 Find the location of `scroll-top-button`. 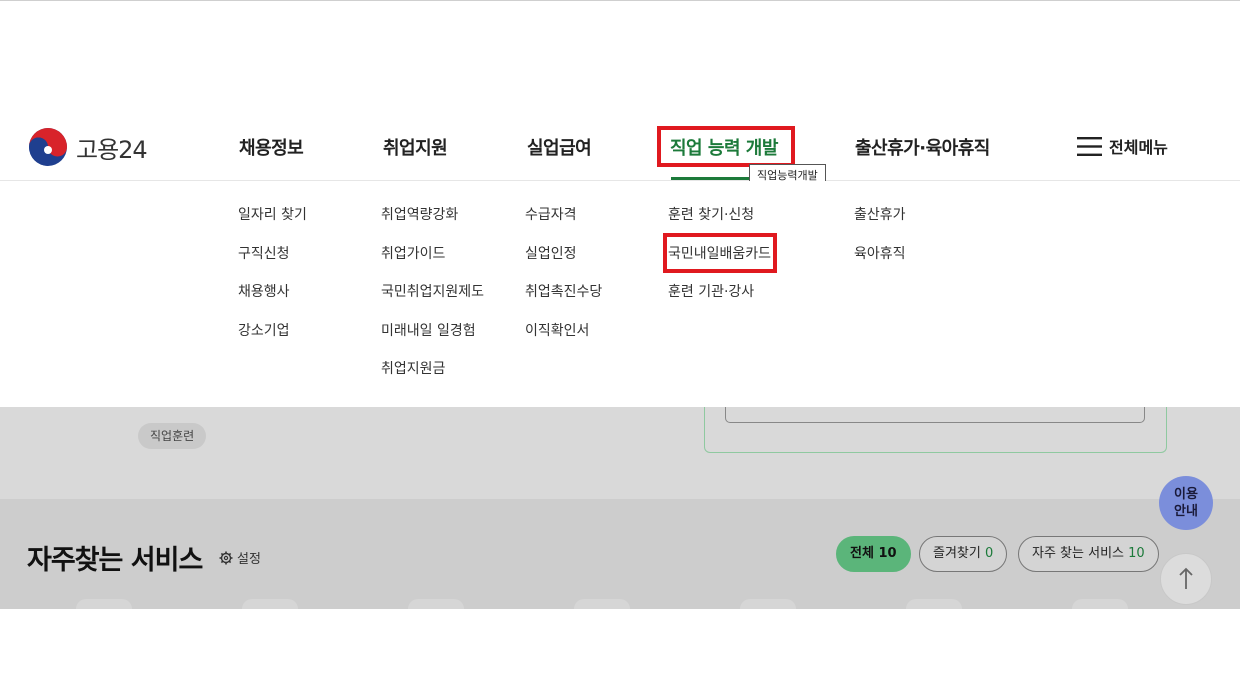

scroll-top-button is located at coordinates (1186, 579).